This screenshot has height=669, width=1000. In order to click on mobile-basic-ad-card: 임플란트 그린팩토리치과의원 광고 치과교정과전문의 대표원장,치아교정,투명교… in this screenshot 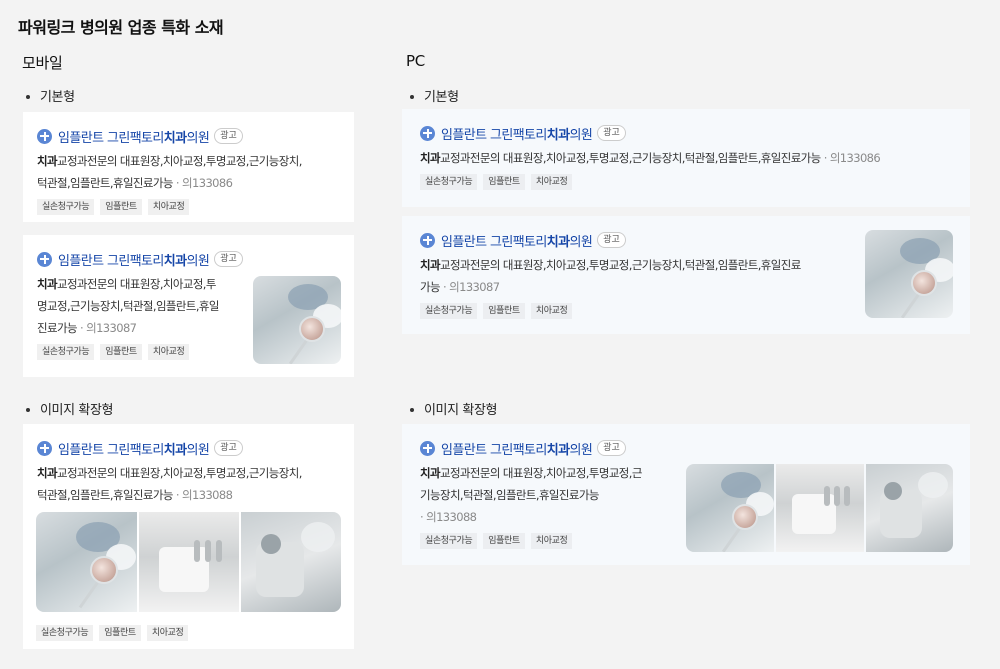, I will do `click(188, 167)`.